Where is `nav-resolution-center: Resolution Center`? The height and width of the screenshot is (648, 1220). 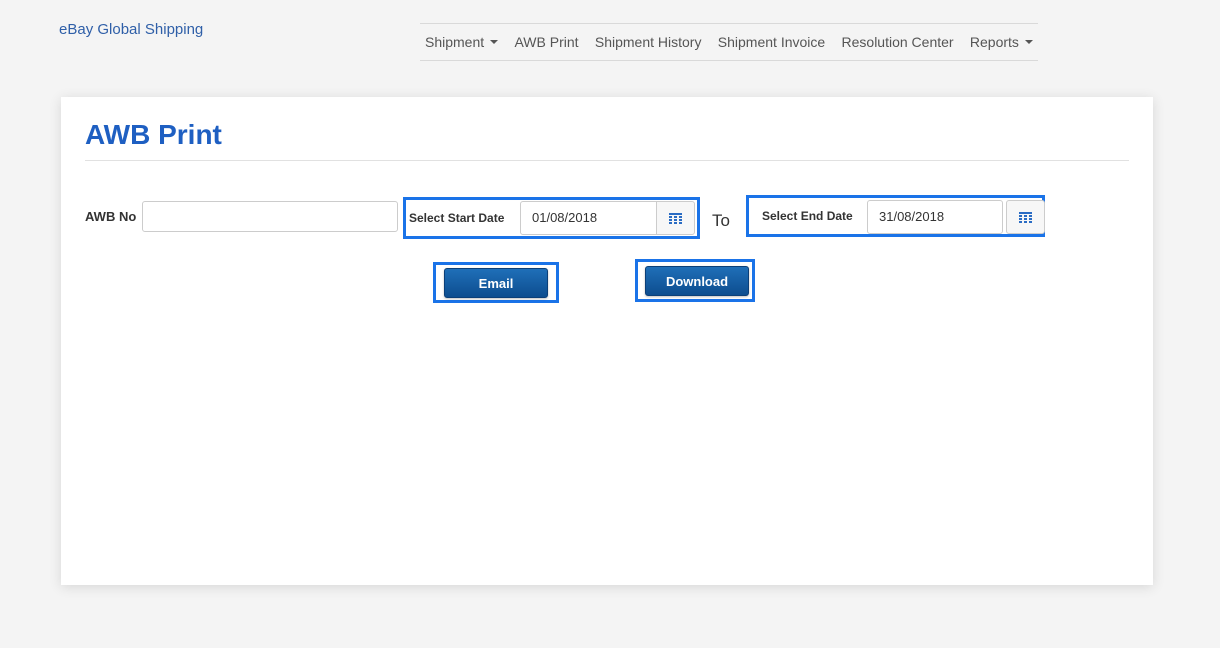
nav-resolution-center: Resolution Center is located at coordinates (898, 42).